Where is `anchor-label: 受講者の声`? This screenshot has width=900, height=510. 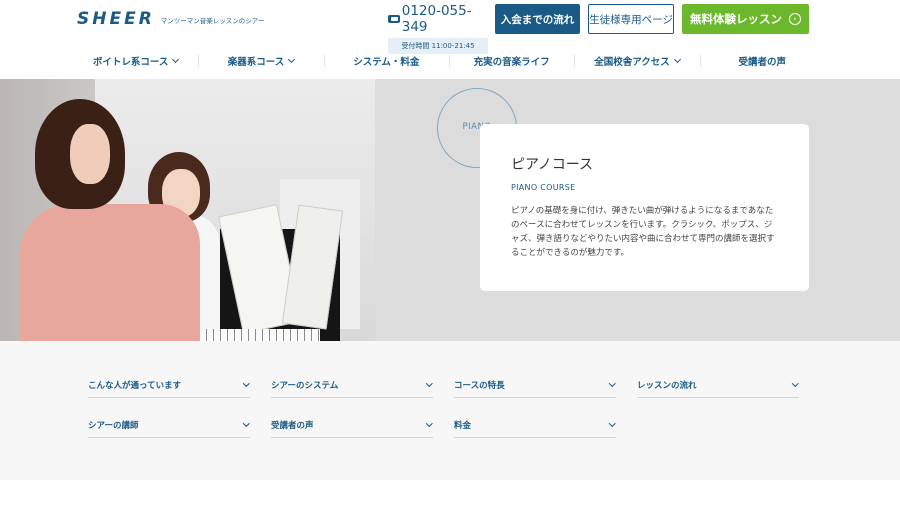
anchor-label: 受講者の声 is located at coordinates (292, 426).